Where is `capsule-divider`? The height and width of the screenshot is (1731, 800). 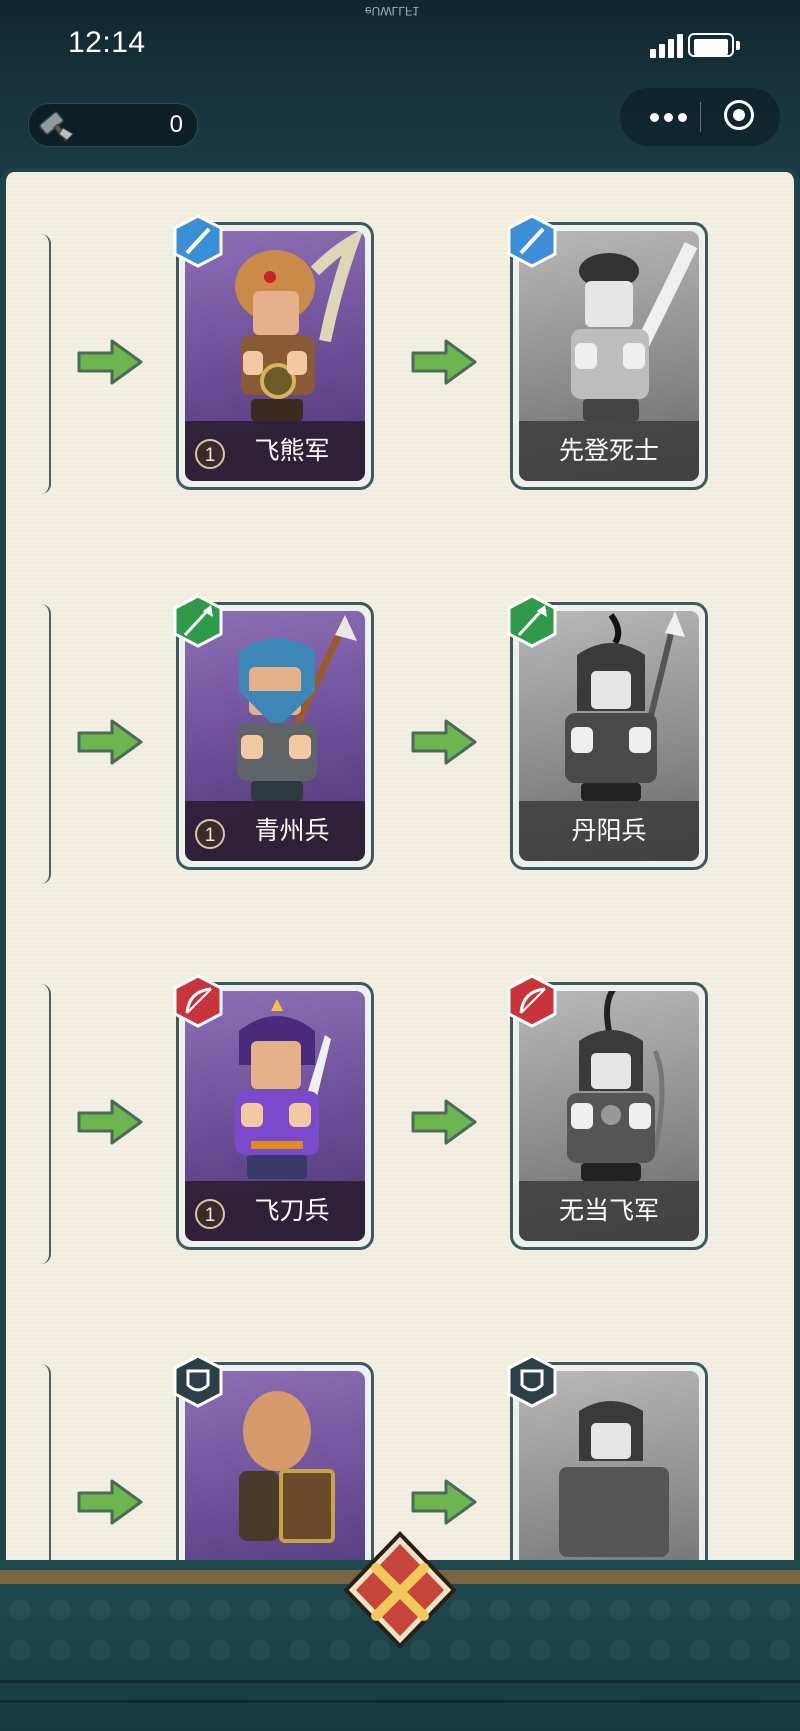 capsule-divider is located at coordinates (700, 117).